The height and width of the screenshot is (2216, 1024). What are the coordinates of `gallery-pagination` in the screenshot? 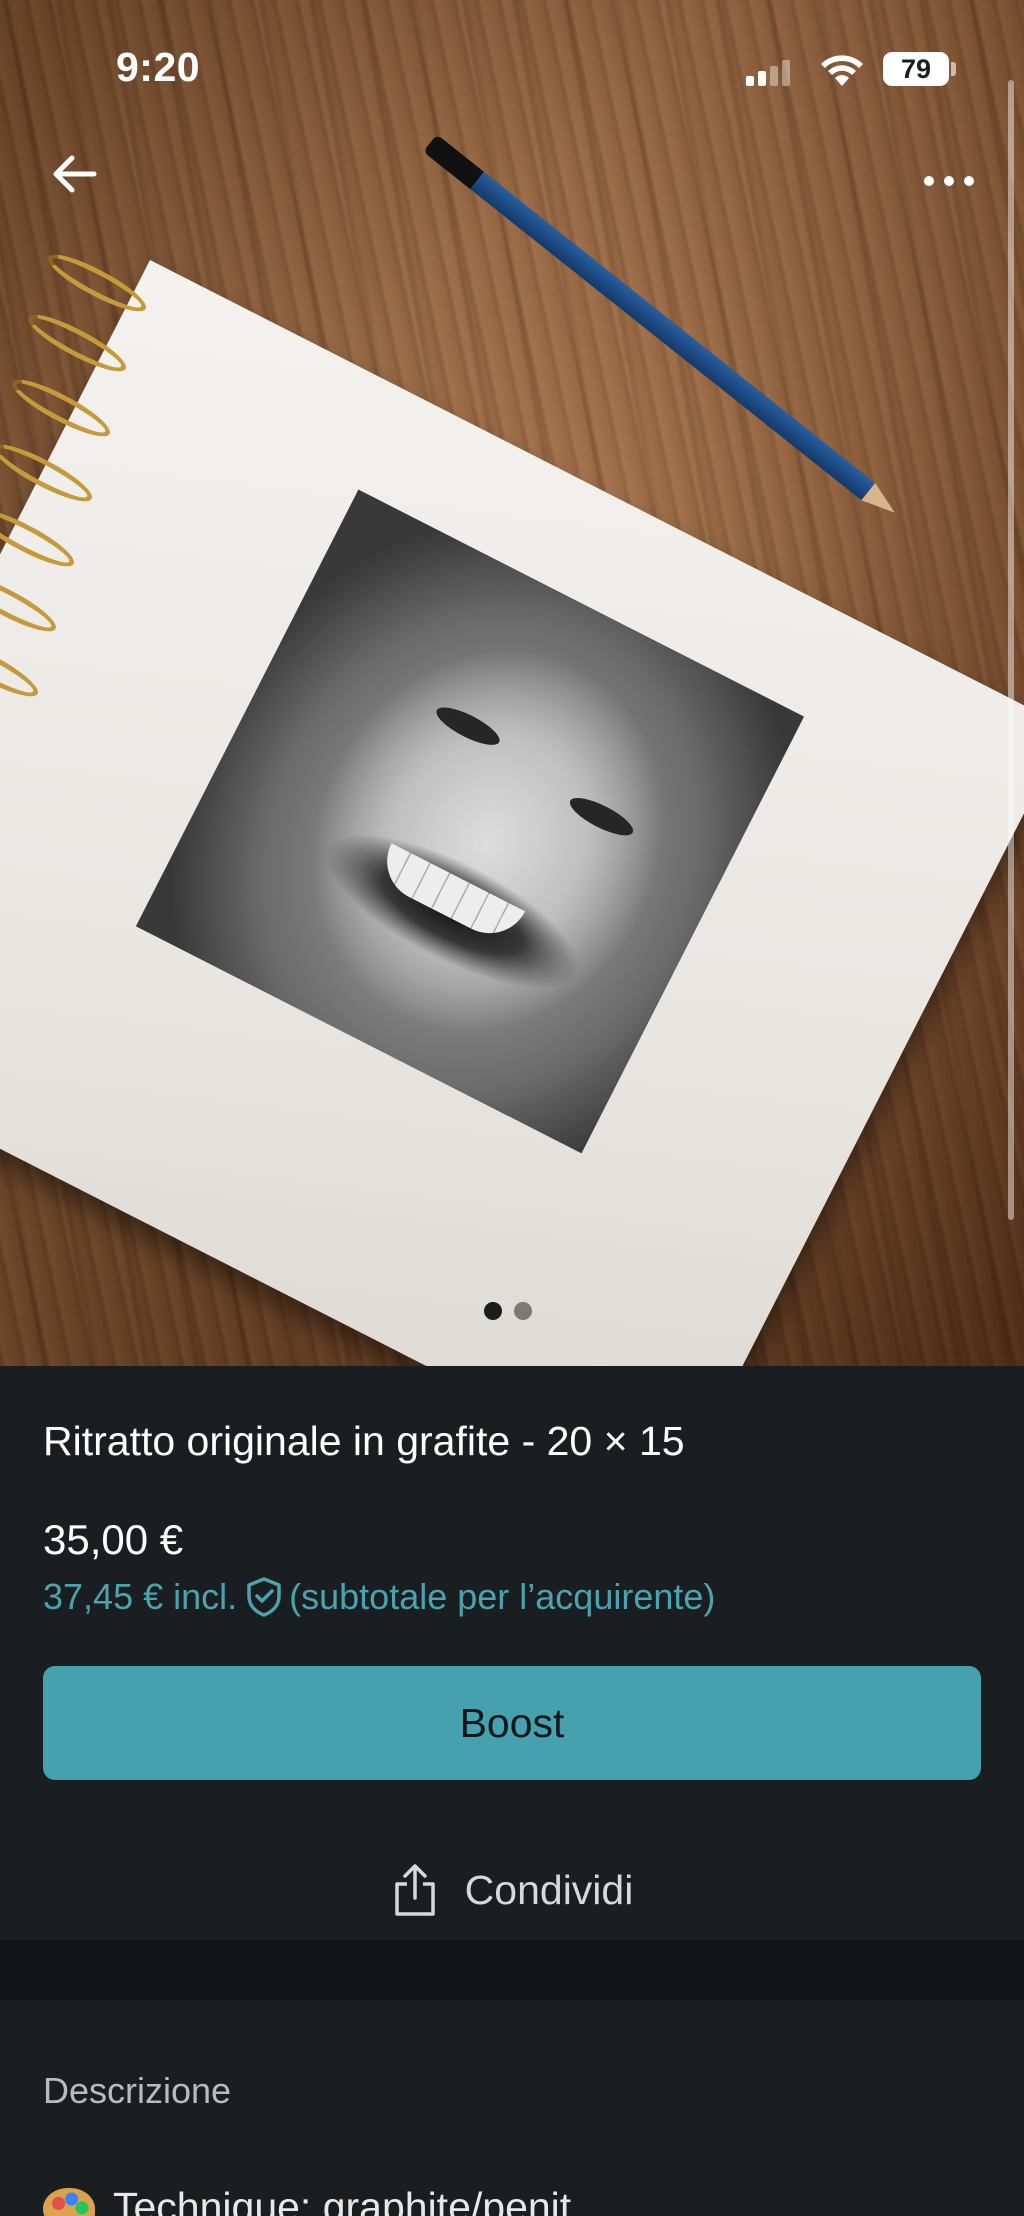 It's located at (512, 1311).